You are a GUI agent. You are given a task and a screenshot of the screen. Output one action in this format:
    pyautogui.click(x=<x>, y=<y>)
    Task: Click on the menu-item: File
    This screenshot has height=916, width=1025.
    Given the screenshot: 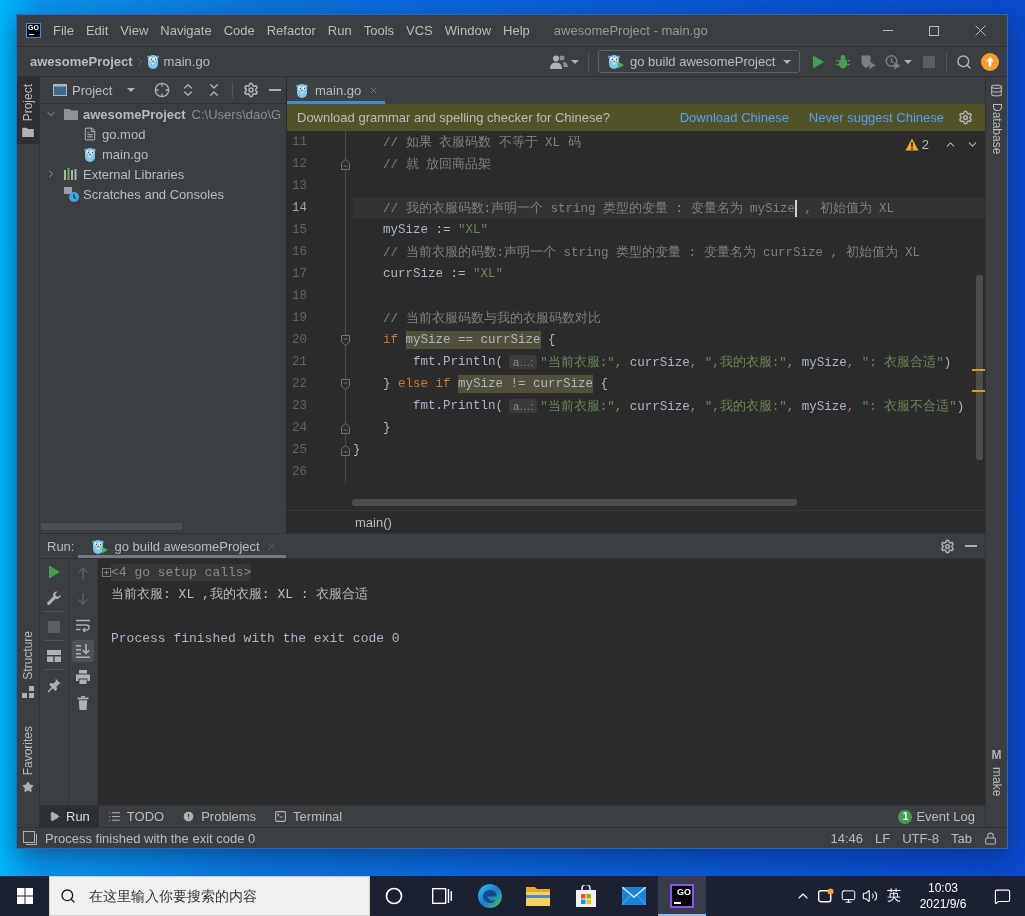 What is the action you would take?
    pyautogui.click(x=63, y=30)
    